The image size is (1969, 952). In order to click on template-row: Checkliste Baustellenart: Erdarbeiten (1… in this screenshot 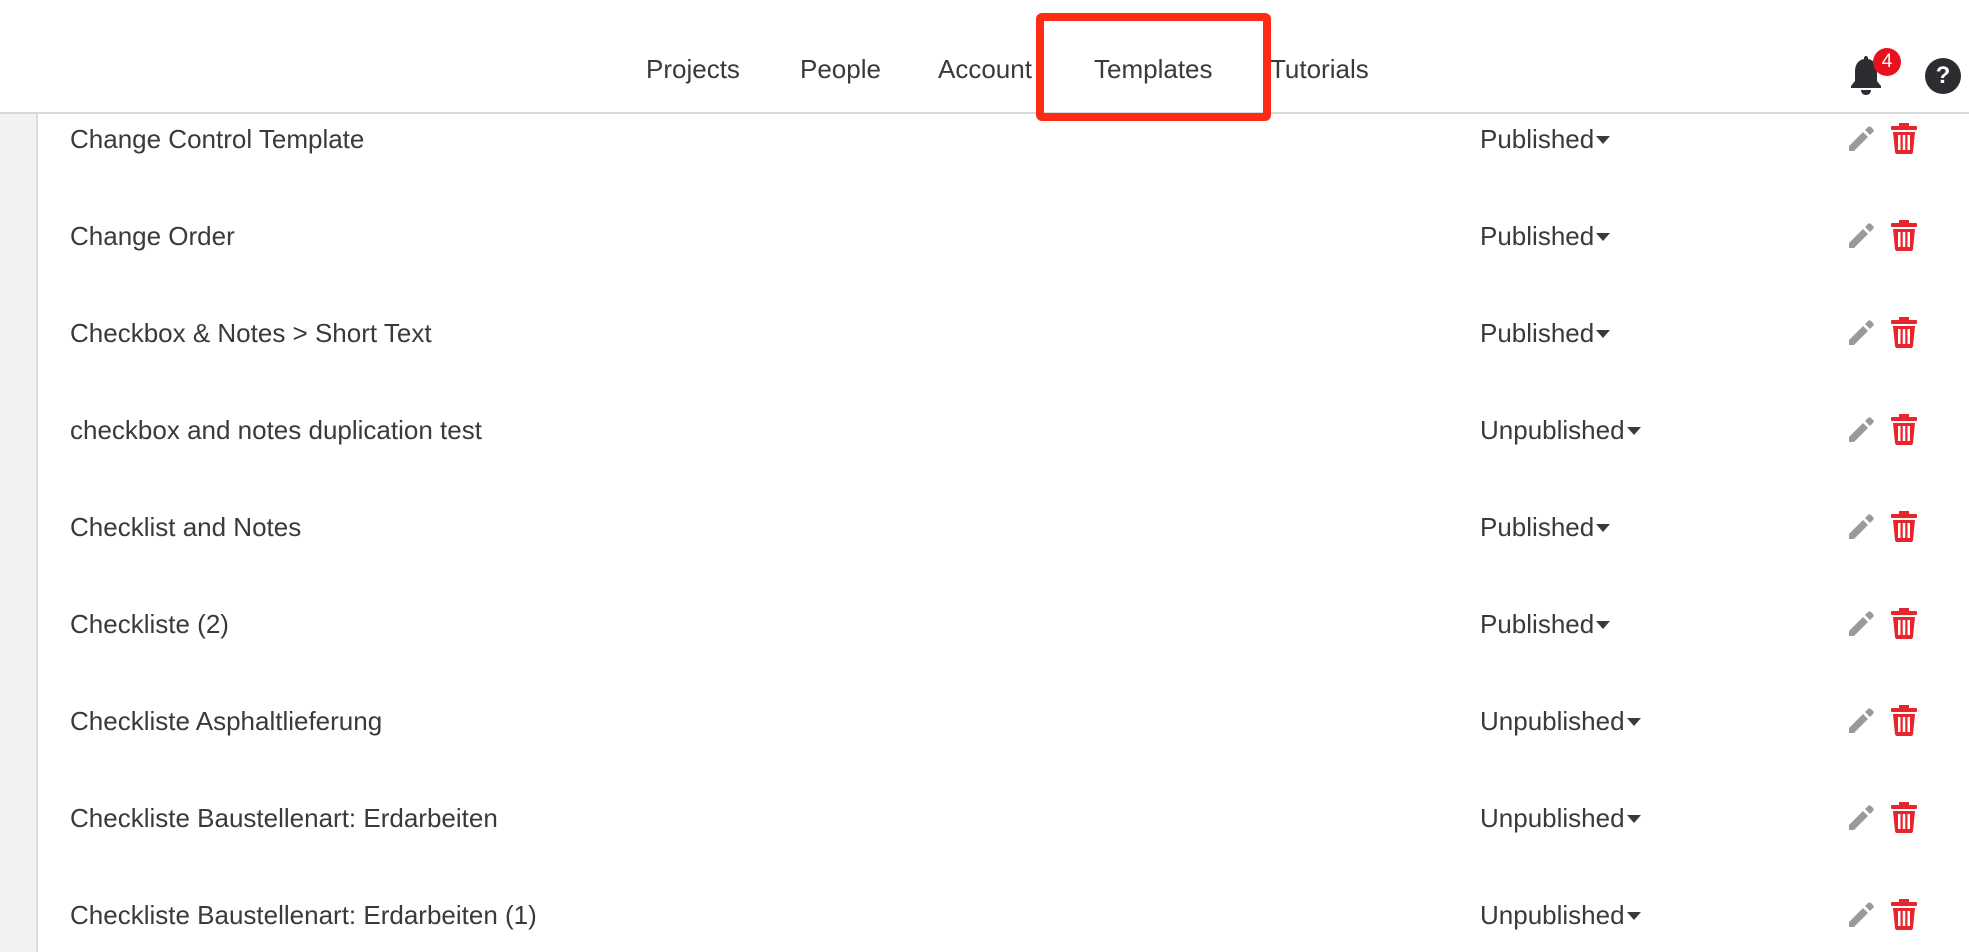, I will do `click(1004, 925)`.